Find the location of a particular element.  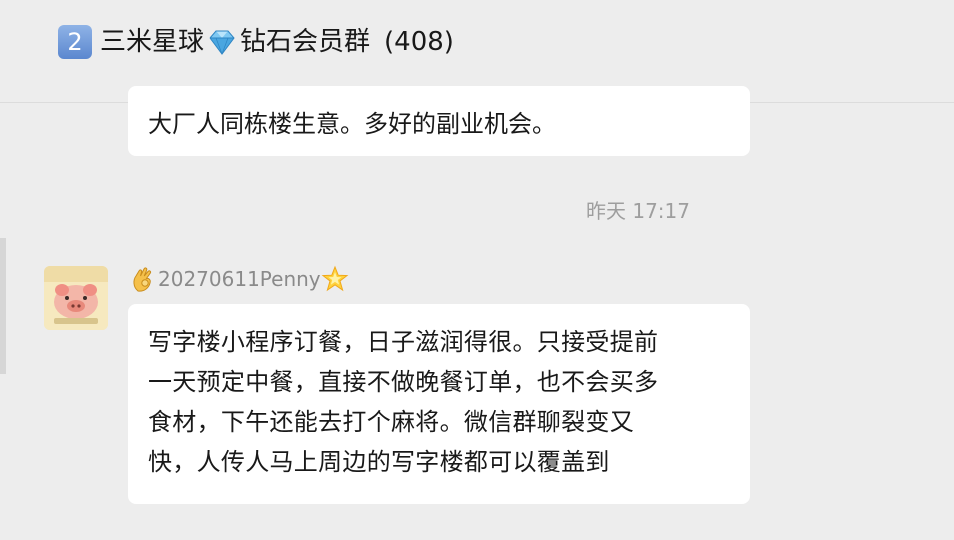

sidebar-edge is located at coordinates (3, 306).